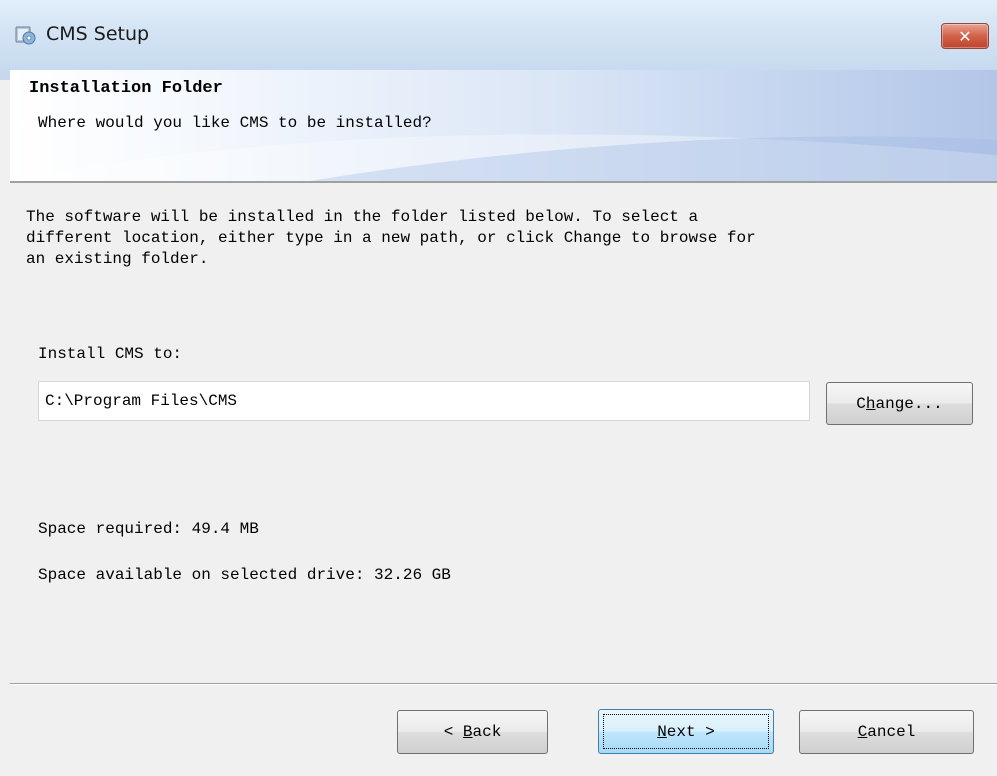 Image resolution: width=997 pixels, height=776 pixels. Describe the element at coordinates (498, 40) in the screenshot. I see `title-bar: CMS Setup ✕` at that location.